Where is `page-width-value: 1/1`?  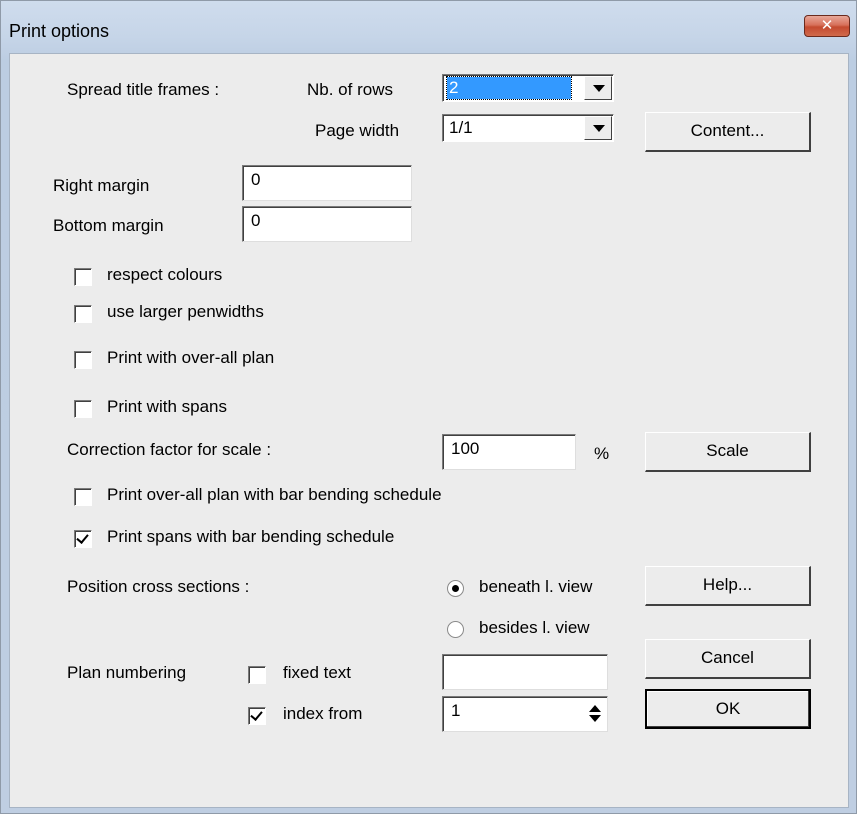
page-width-value: 1/1 is located at coordinates (461, 127).